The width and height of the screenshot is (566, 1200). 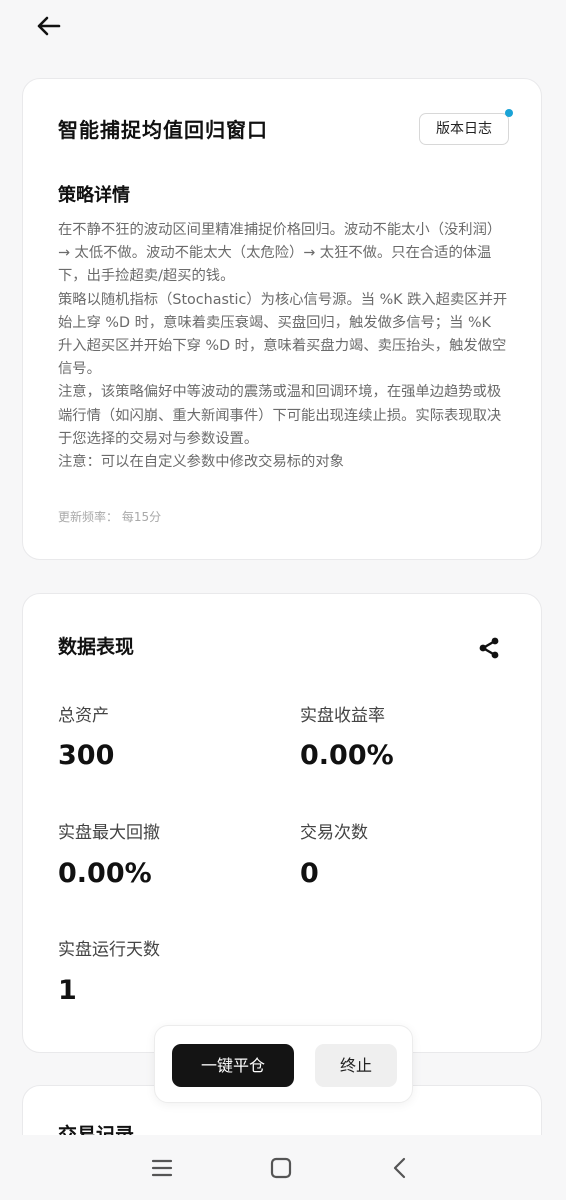 I want to click on metric-value-max-drawdown: 0.00%, so click(x=105, y=873).